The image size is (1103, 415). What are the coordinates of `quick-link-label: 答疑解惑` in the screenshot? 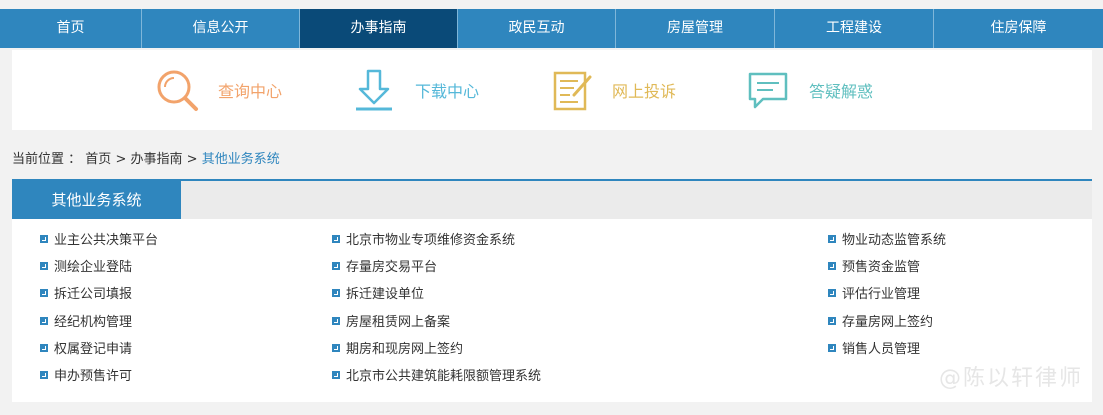 It's located at (841, 91).